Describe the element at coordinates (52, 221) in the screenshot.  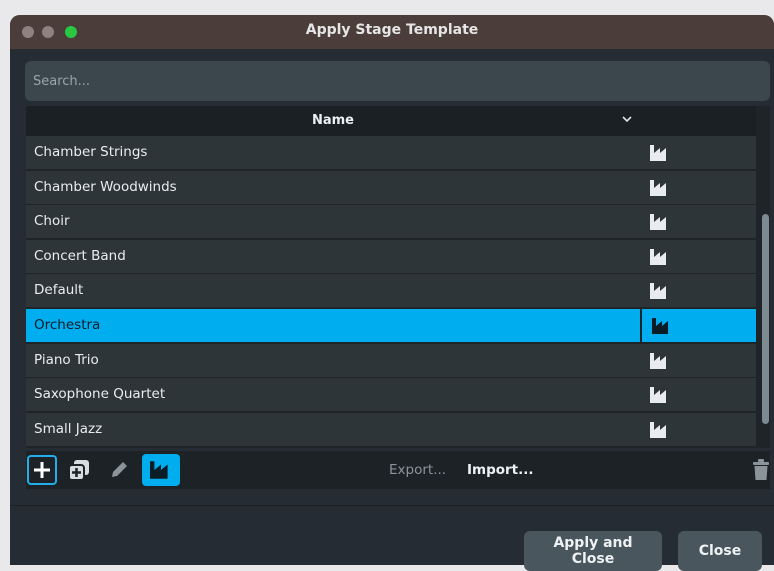
I see `row-name: Choir` at that location.